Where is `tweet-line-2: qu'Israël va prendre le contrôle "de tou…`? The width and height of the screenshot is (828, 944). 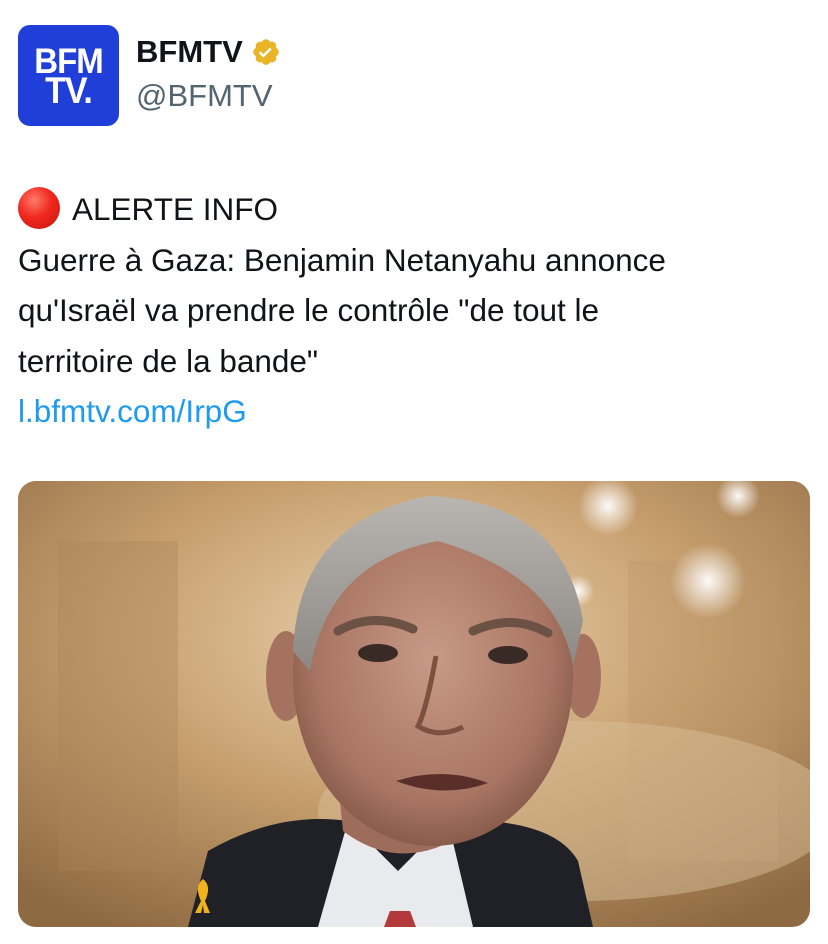 tweet-line-2: qu'Israël va prendre le contrôle "de tou… is located at coordinates (309, 310).